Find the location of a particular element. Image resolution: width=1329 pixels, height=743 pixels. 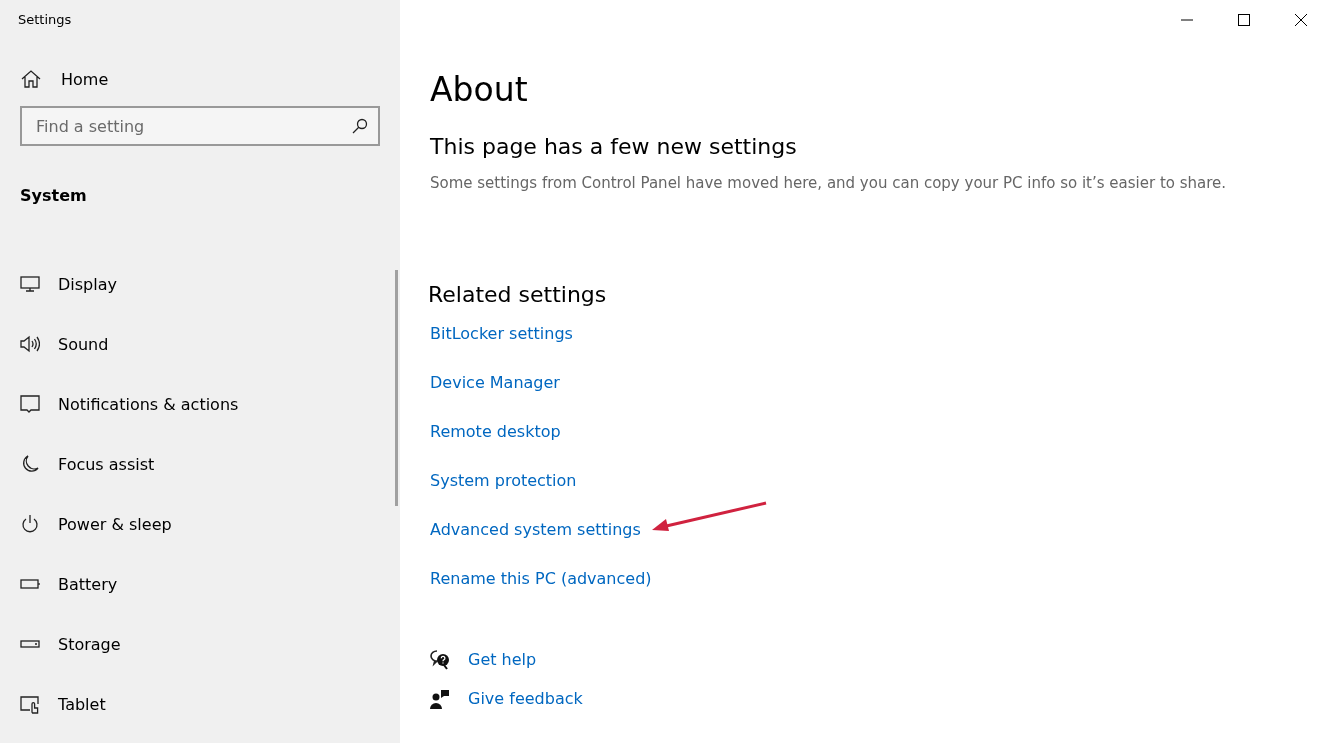

settings-link: Device Manager is located at coordinates (495, 382).